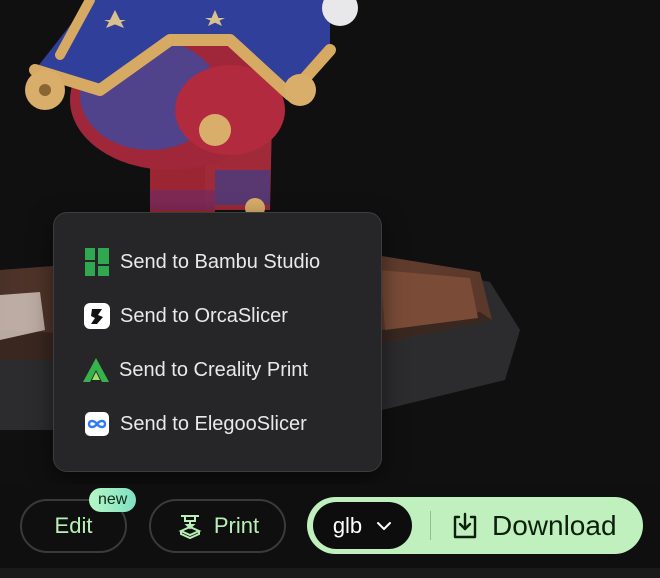 The width and height of the screenshot is (660, 578). Describe the element at coordinates (73, 525) in the screenshot. I see `edit-button-label: Edit` at that location.